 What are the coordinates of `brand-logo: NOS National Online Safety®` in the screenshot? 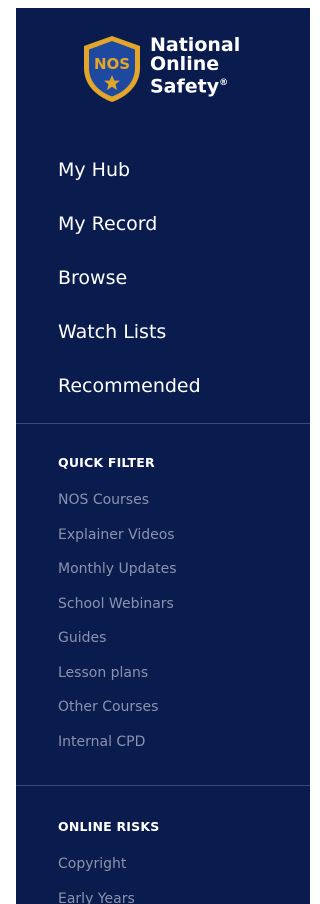 It's located at (175, 73).